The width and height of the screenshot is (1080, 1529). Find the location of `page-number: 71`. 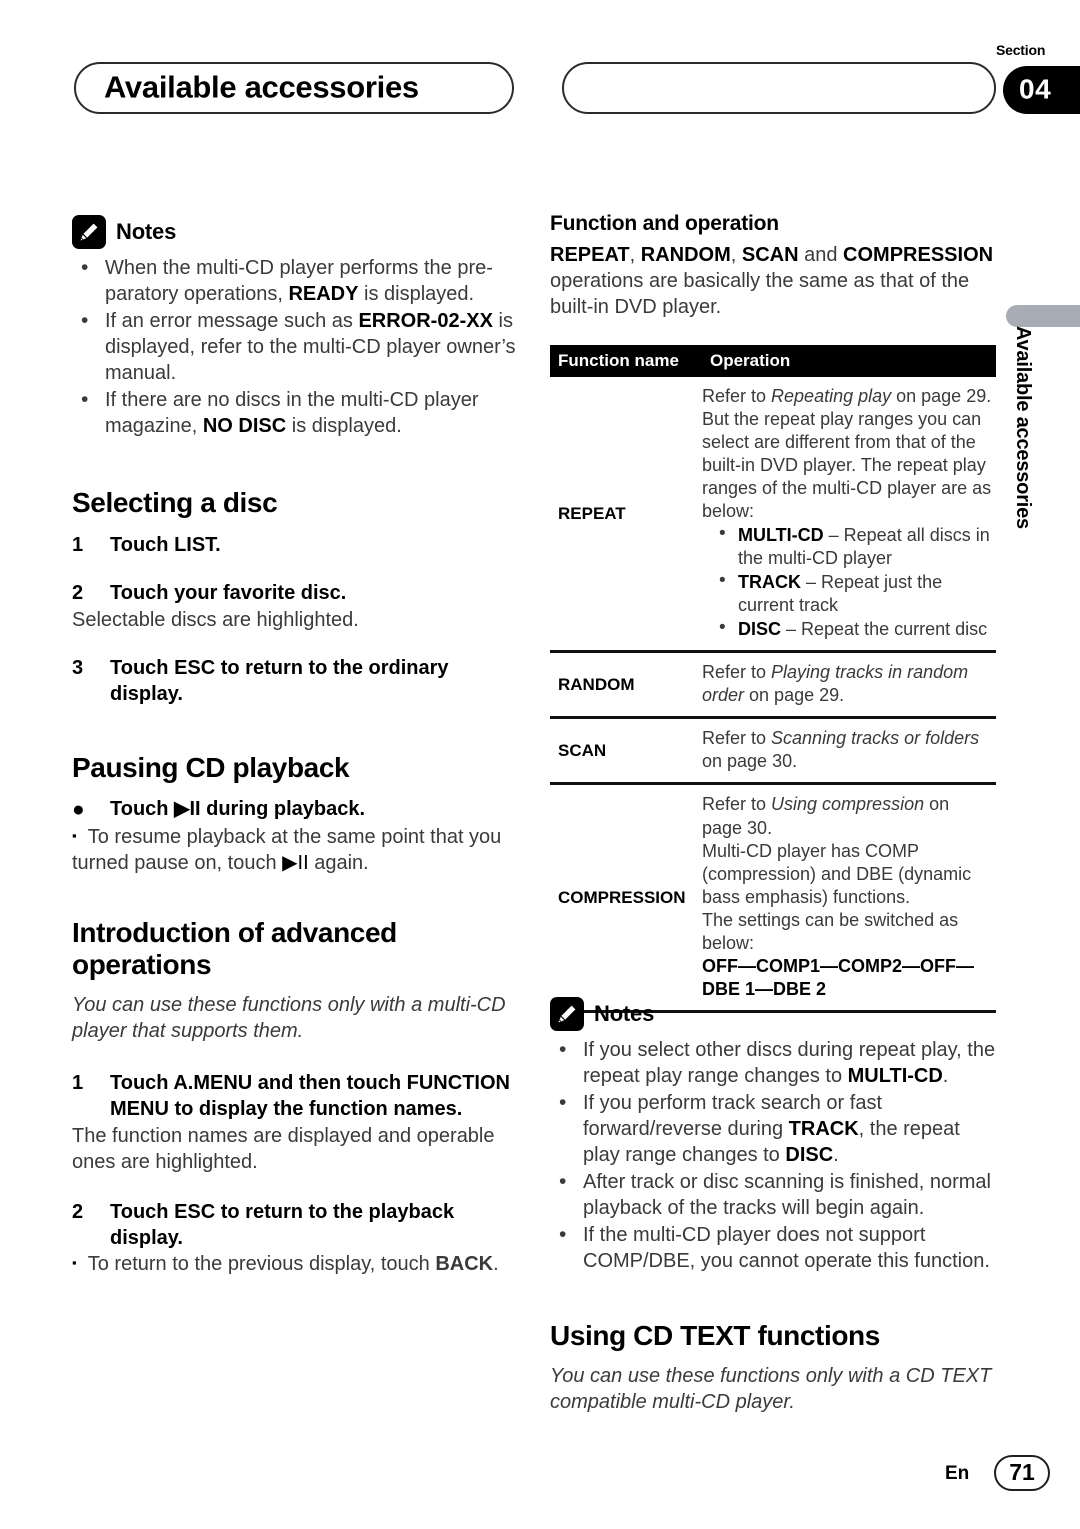

page-number: 71 is located at coordinates (1022, 1471).